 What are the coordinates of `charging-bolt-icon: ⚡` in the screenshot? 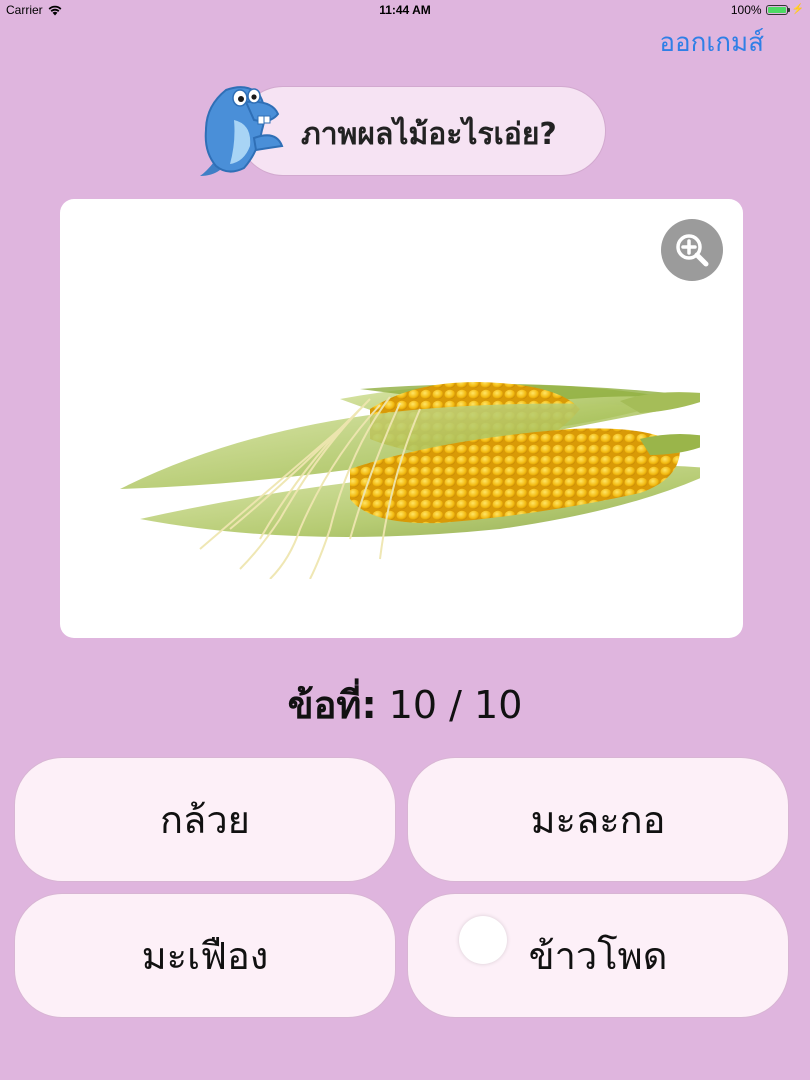 It's located at (797, 9).